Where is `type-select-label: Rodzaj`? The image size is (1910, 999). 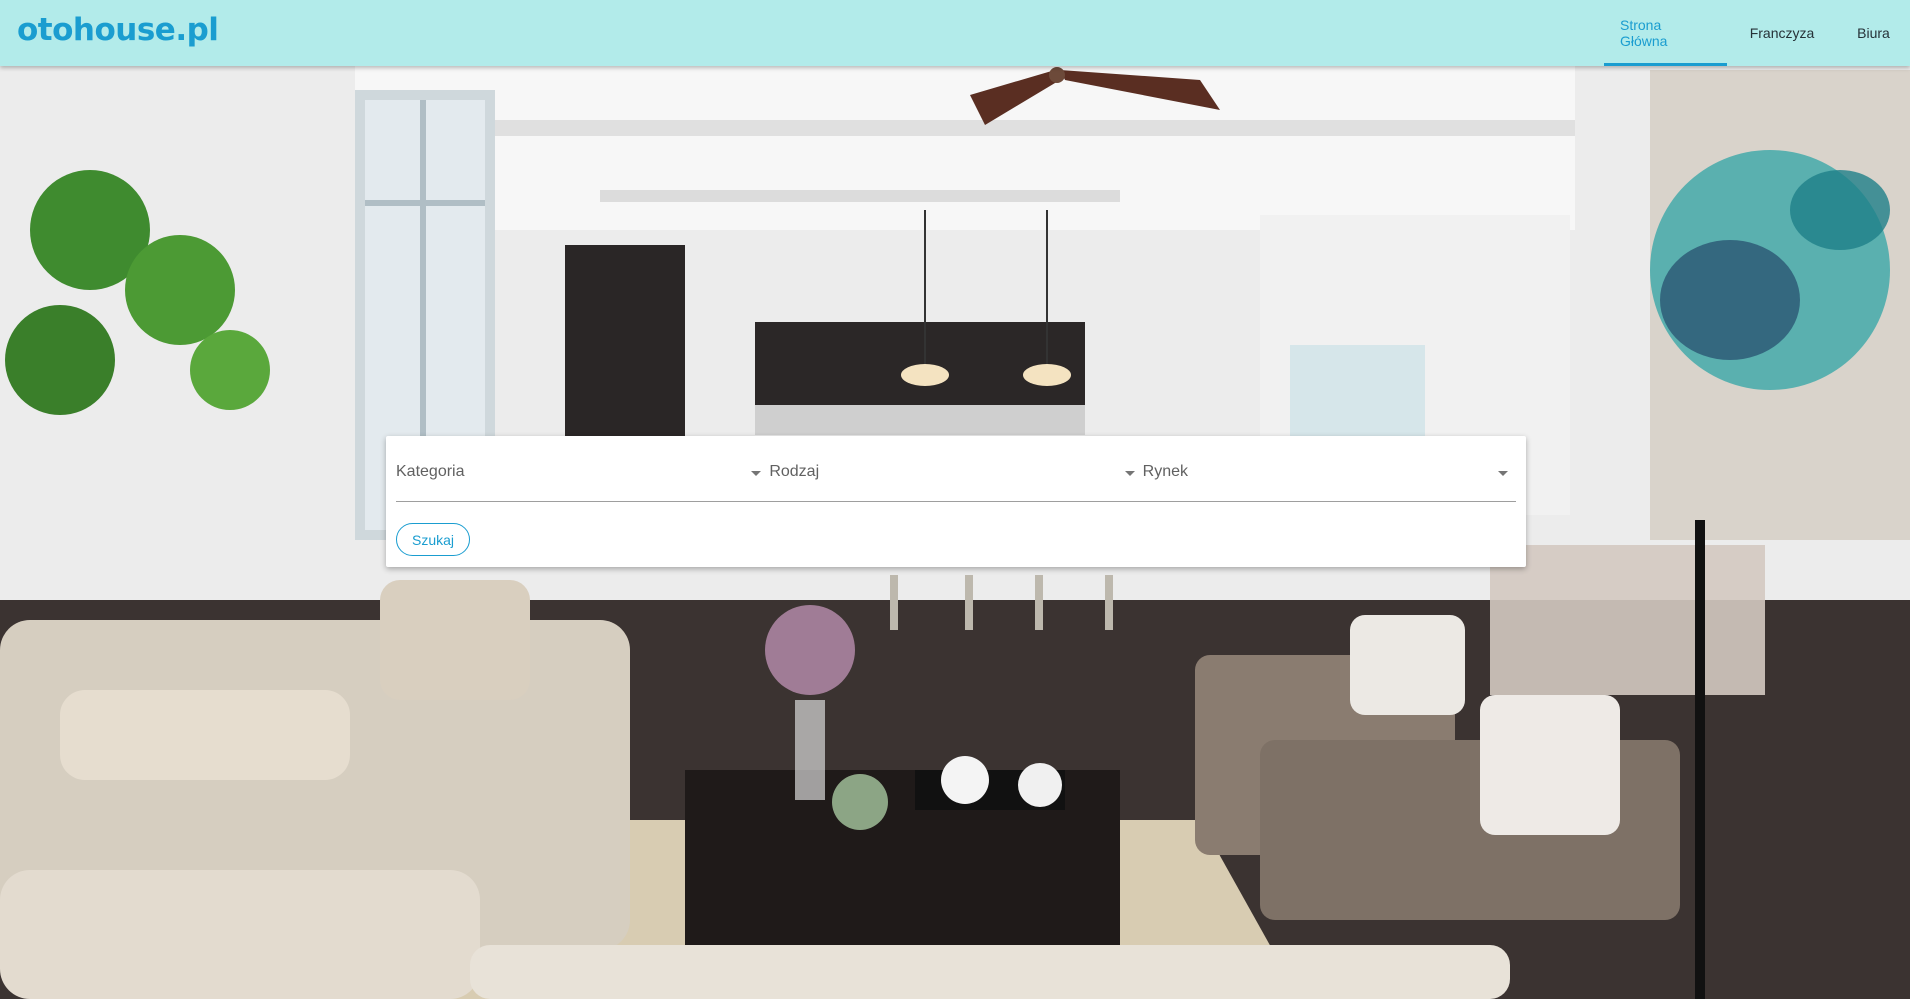 type-select-label: Rodzaj is located at coordinates (794, 471).